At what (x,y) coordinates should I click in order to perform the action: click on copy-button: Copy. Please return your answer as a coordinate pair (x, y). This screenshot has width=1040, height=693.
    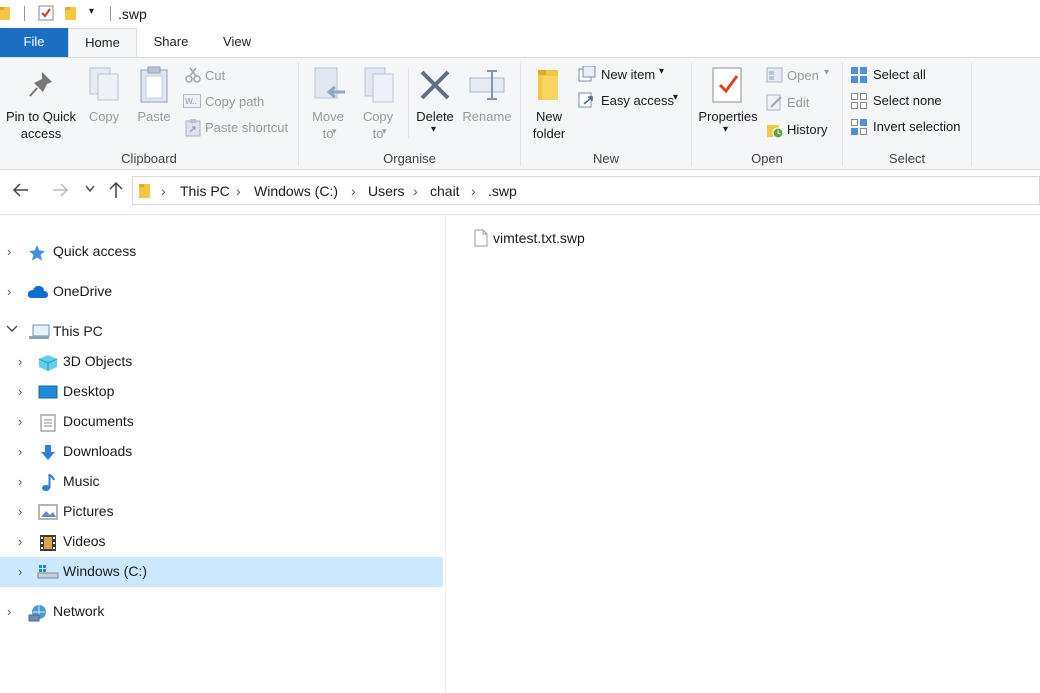
    Looking at the image, I should click on (104, 102).